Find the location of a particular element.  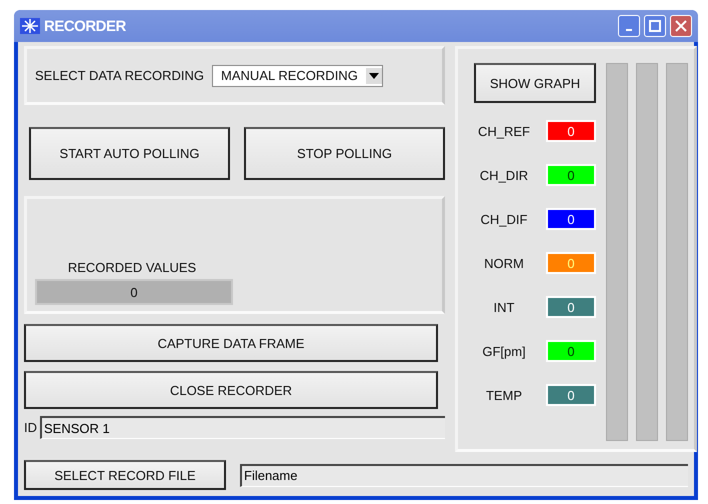

maximize-icon is located at coordinates (655, 26).